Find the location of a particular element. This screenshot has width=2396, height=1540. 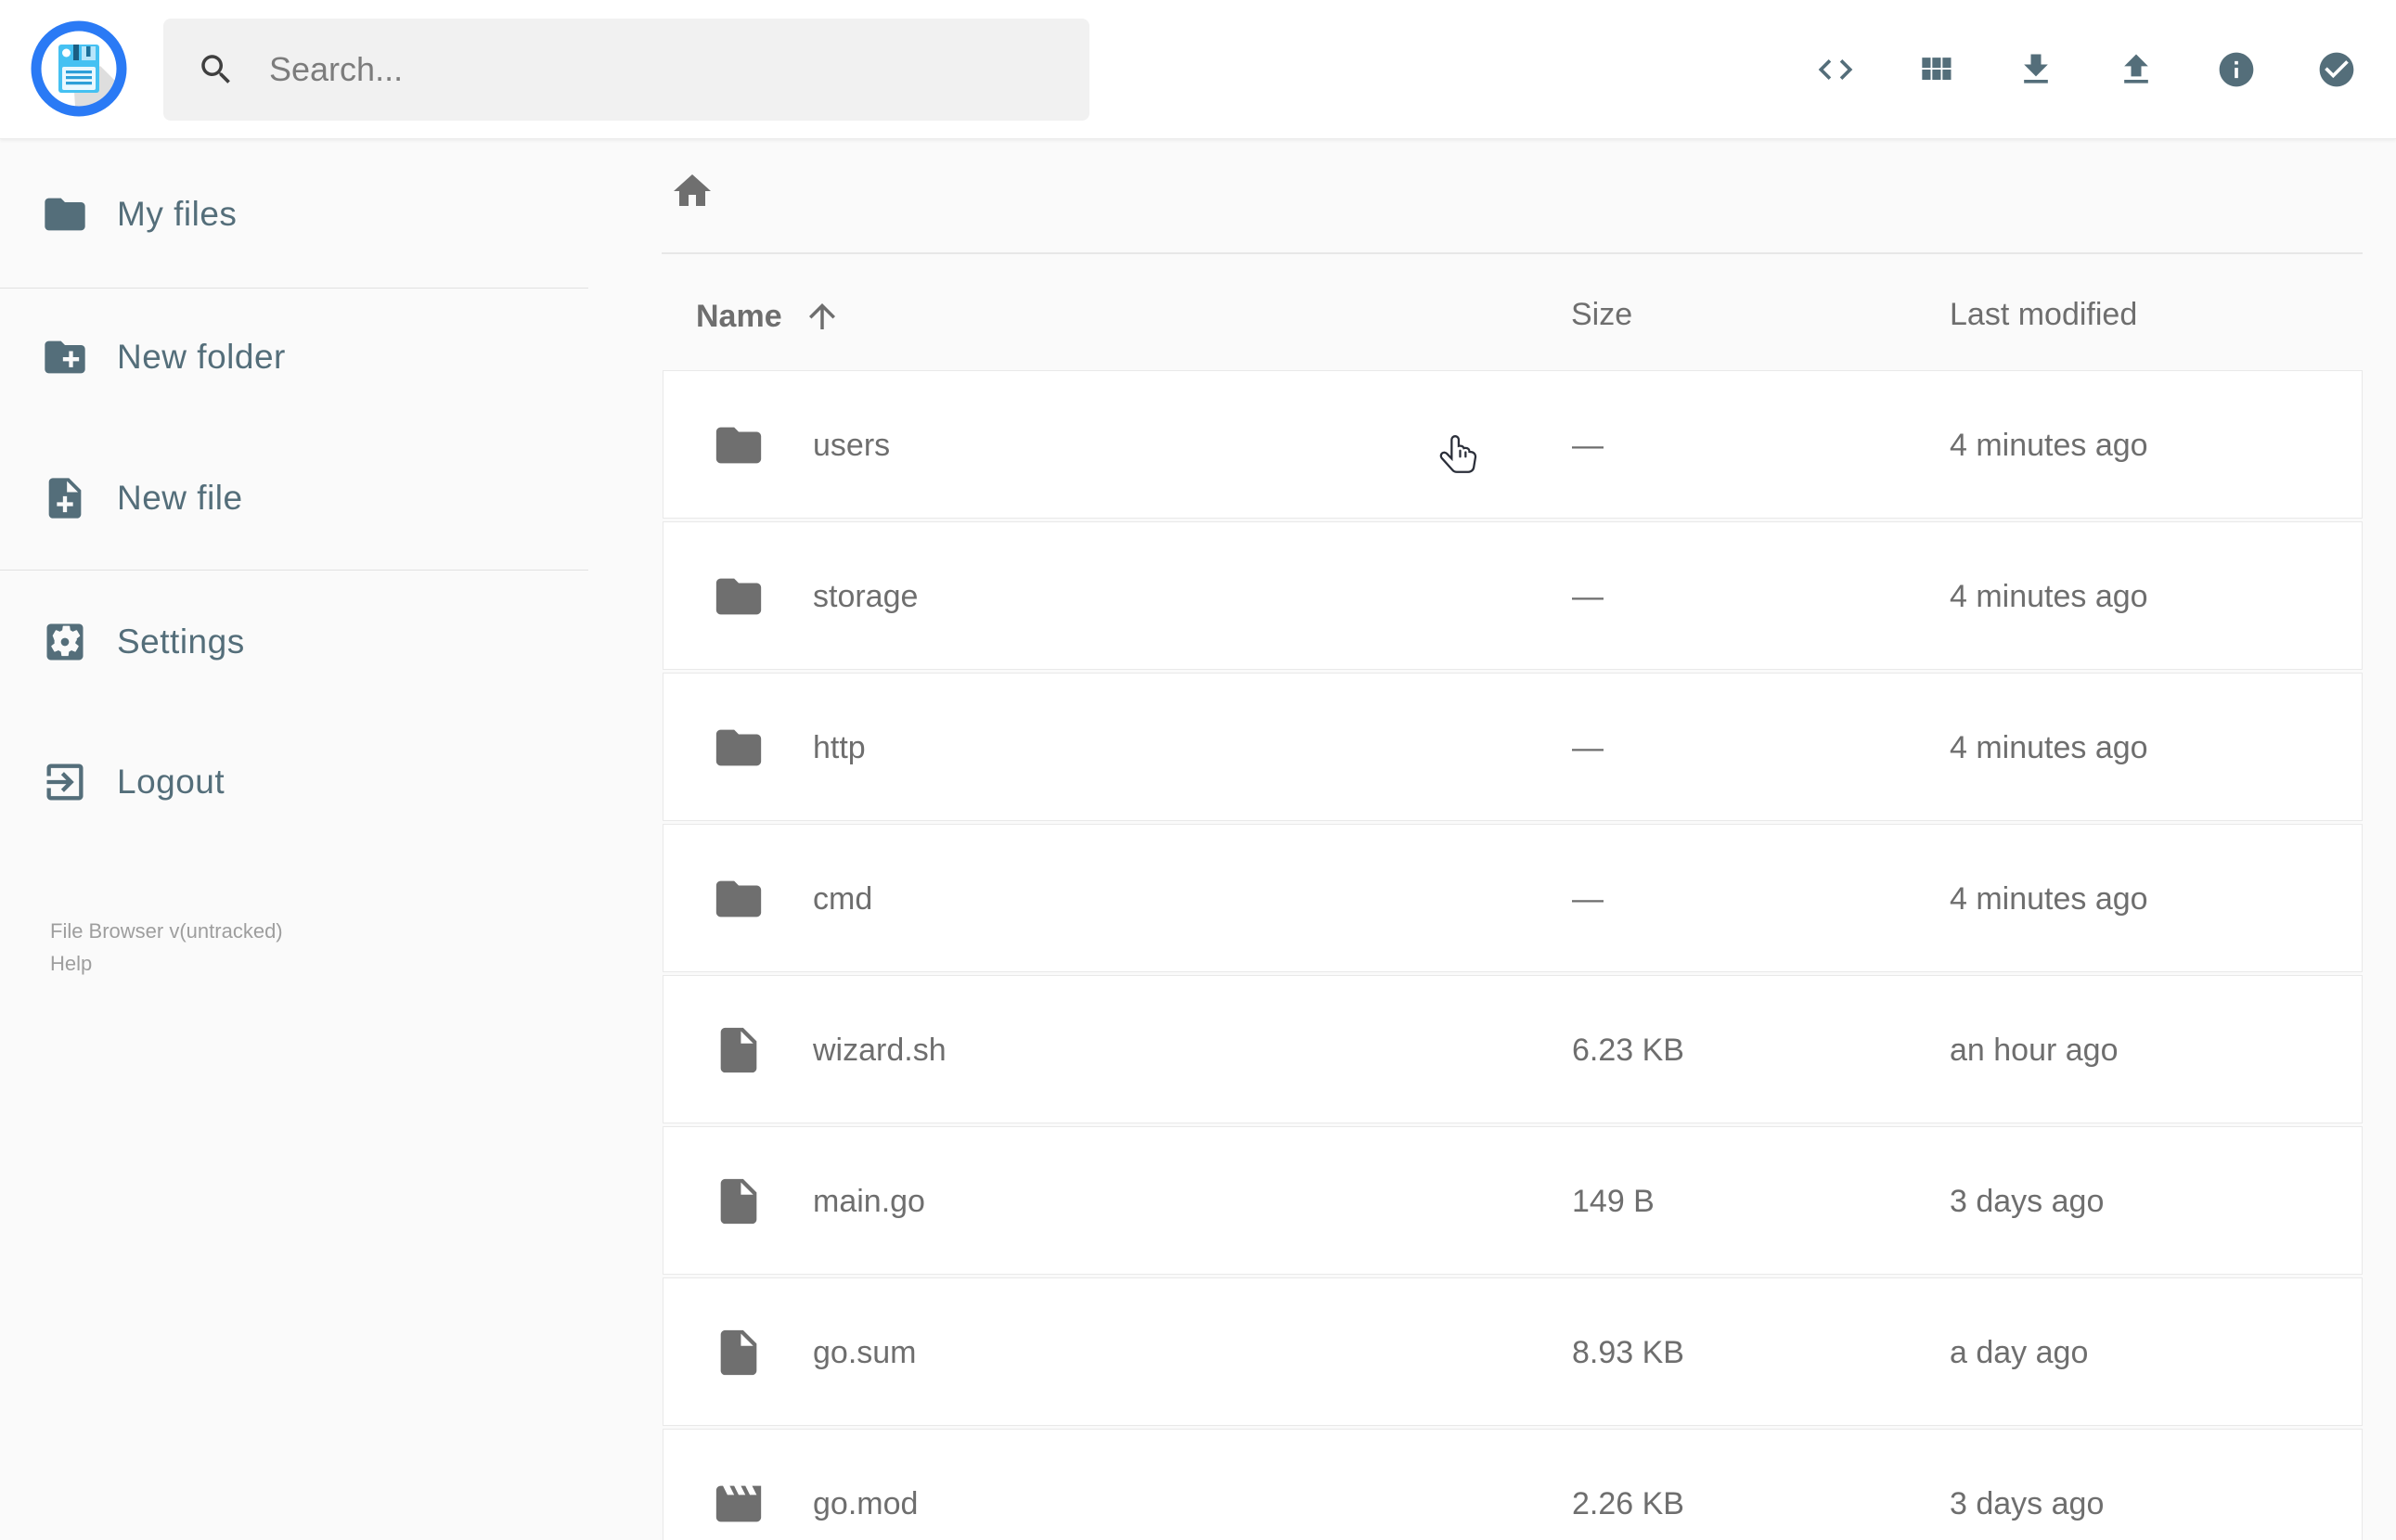

column-header-size: Size is located at coordinates (1601, 315).